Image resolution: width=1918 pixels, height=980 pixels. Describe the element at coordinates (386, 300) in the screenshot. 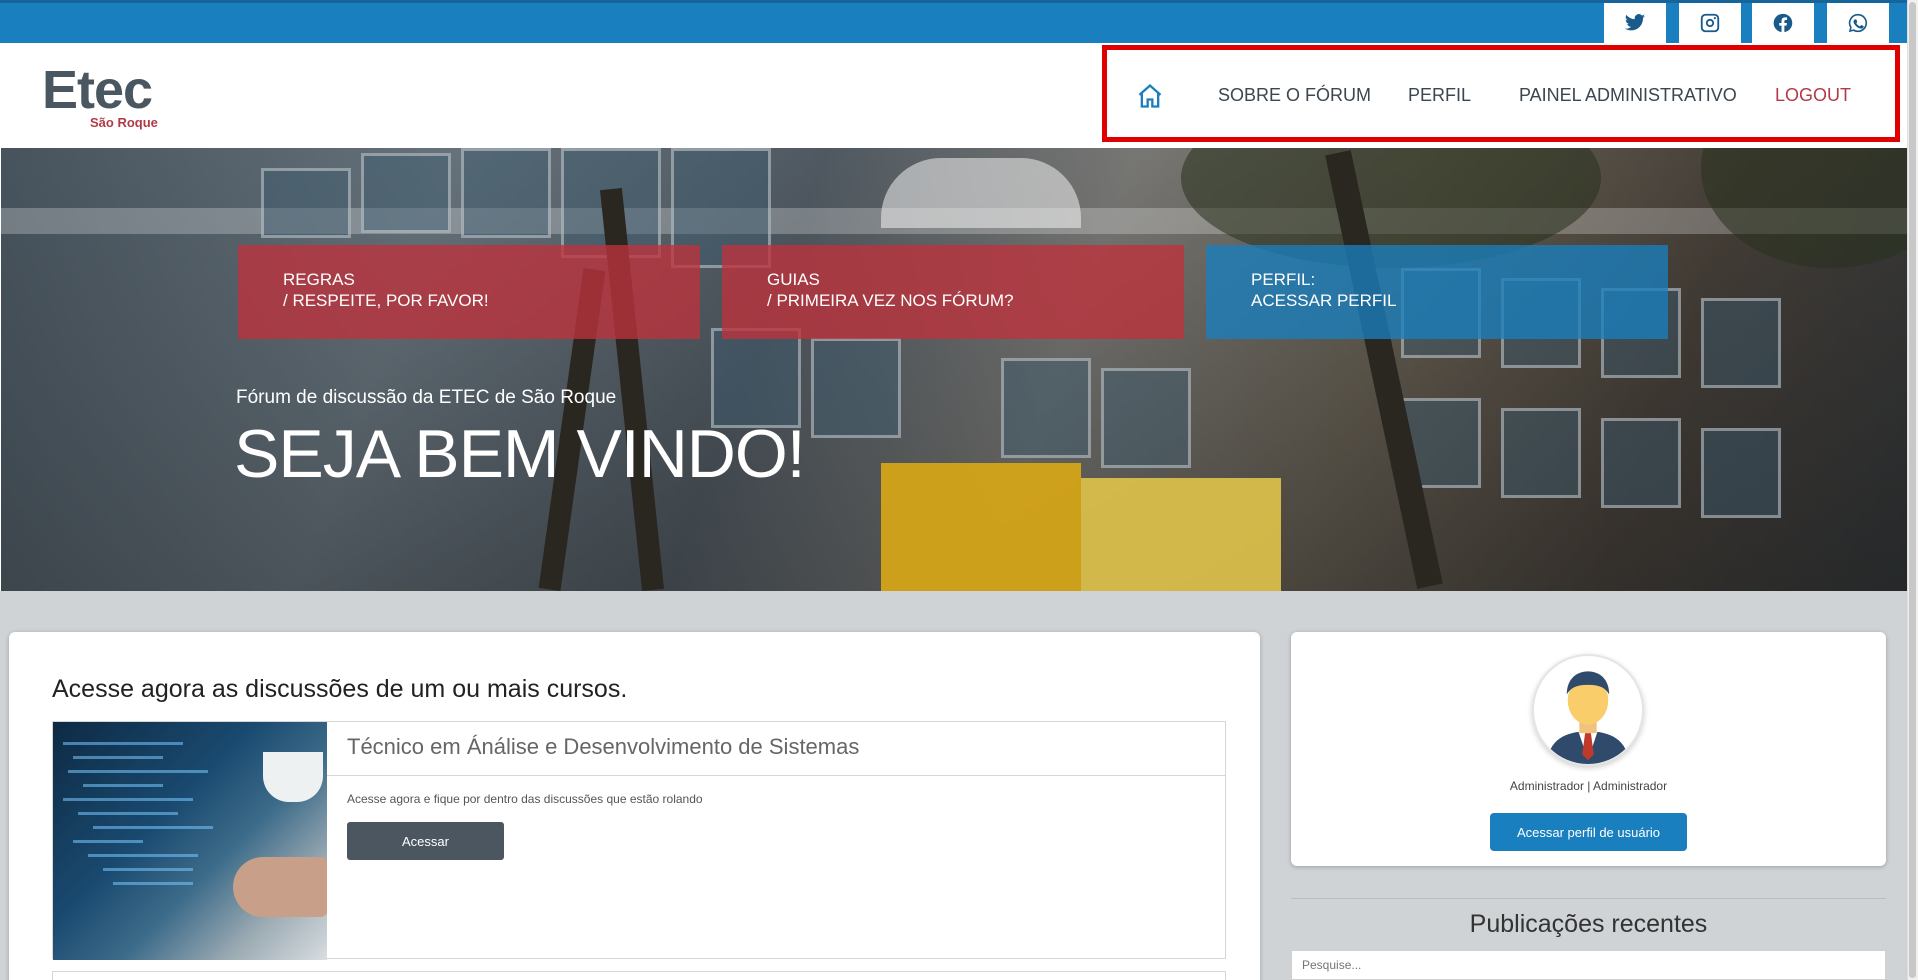

I see `rules-card-subtitle: / RESPEITE, POR FAVOR!` at that location.